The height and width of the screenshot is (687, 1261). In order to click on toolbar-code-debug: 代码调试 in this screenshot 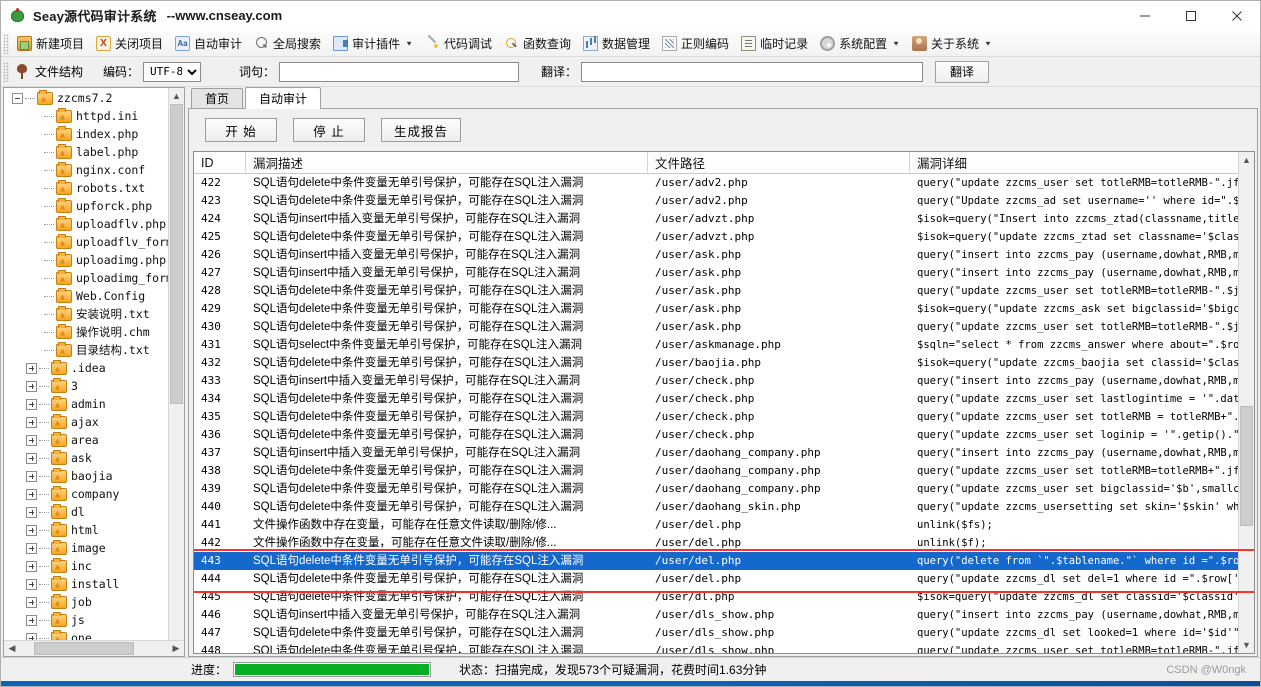, I will do `click(458, 44)`.